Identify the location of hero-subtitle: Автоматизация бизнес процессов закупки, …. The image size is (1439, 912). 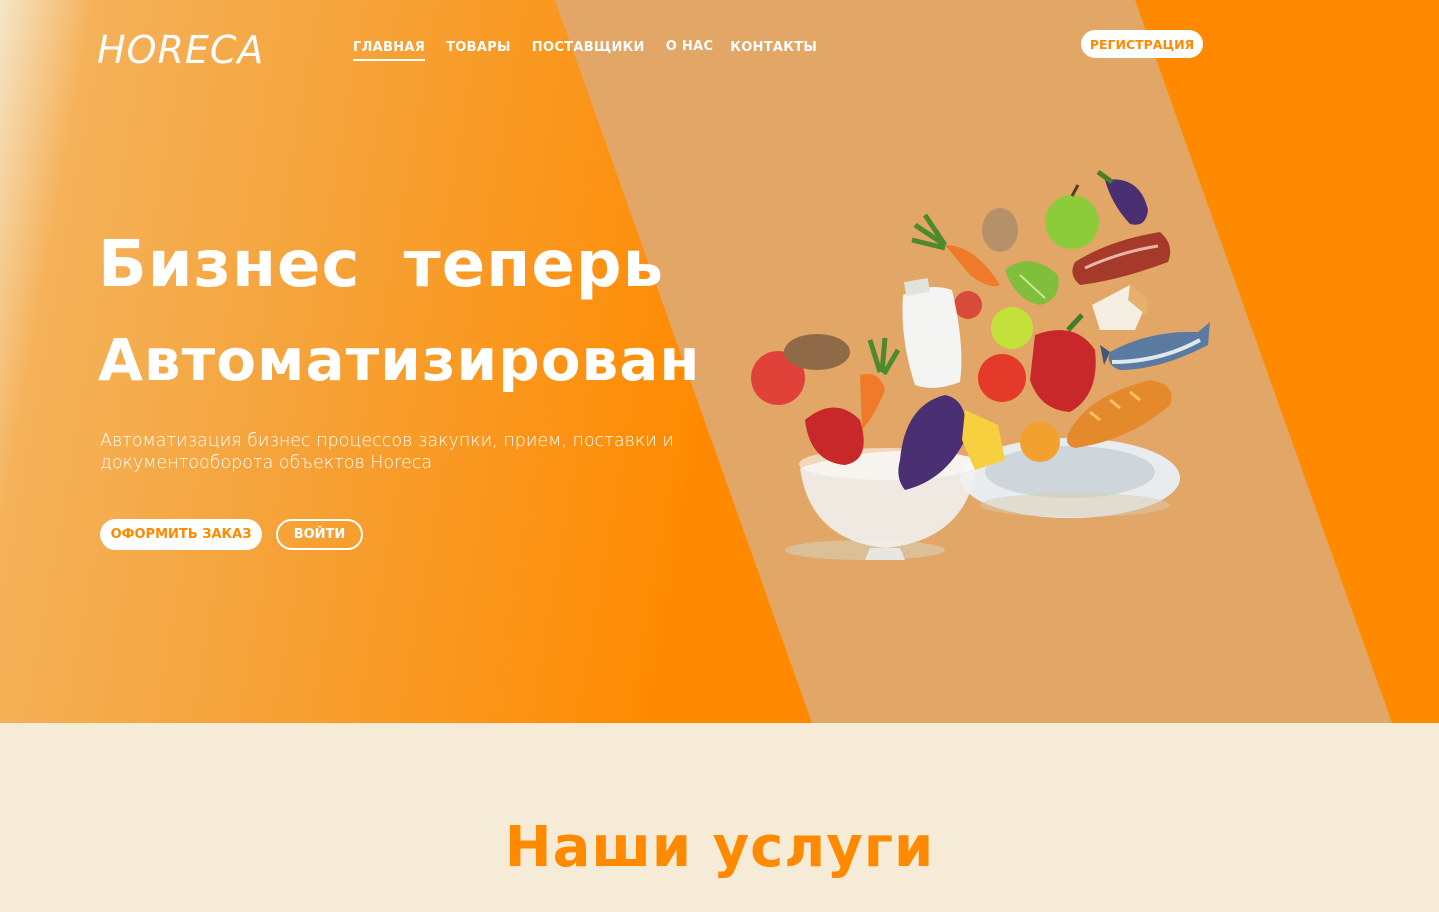
(387, 452).